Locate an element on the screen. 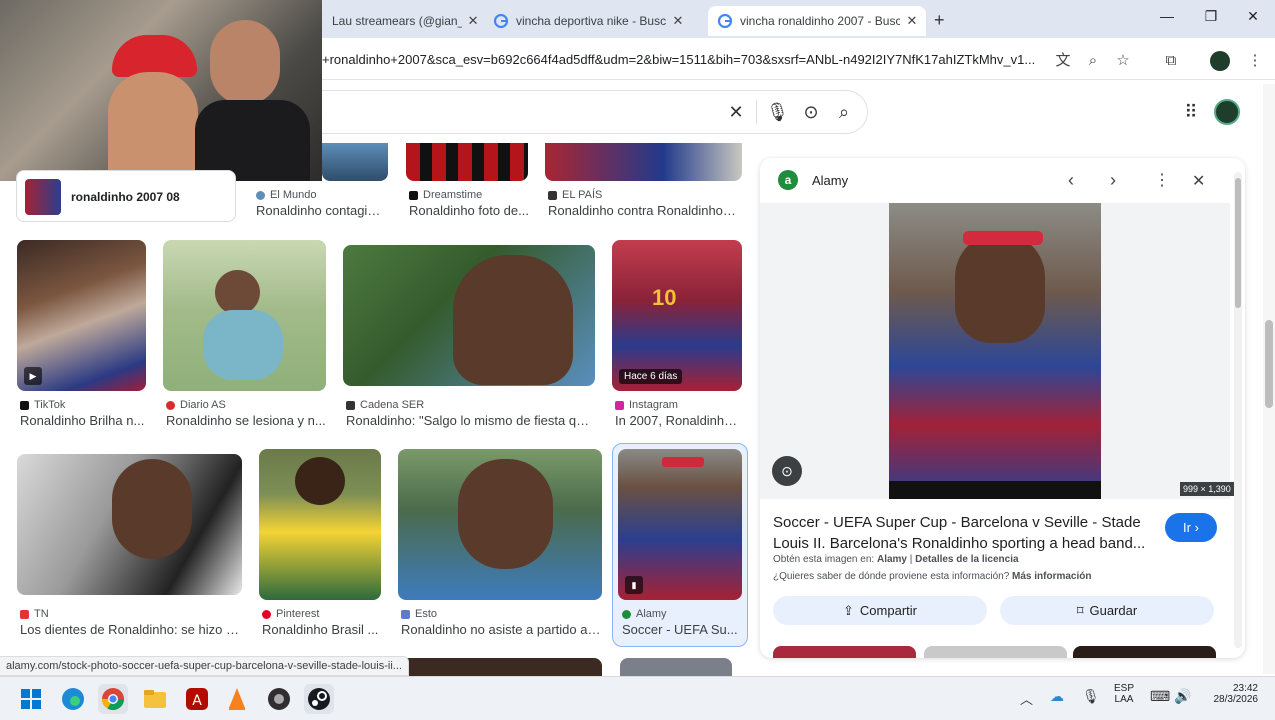 The image size is (1275, 720). star-icon: ☆ is located at coordinates (1123, 61).